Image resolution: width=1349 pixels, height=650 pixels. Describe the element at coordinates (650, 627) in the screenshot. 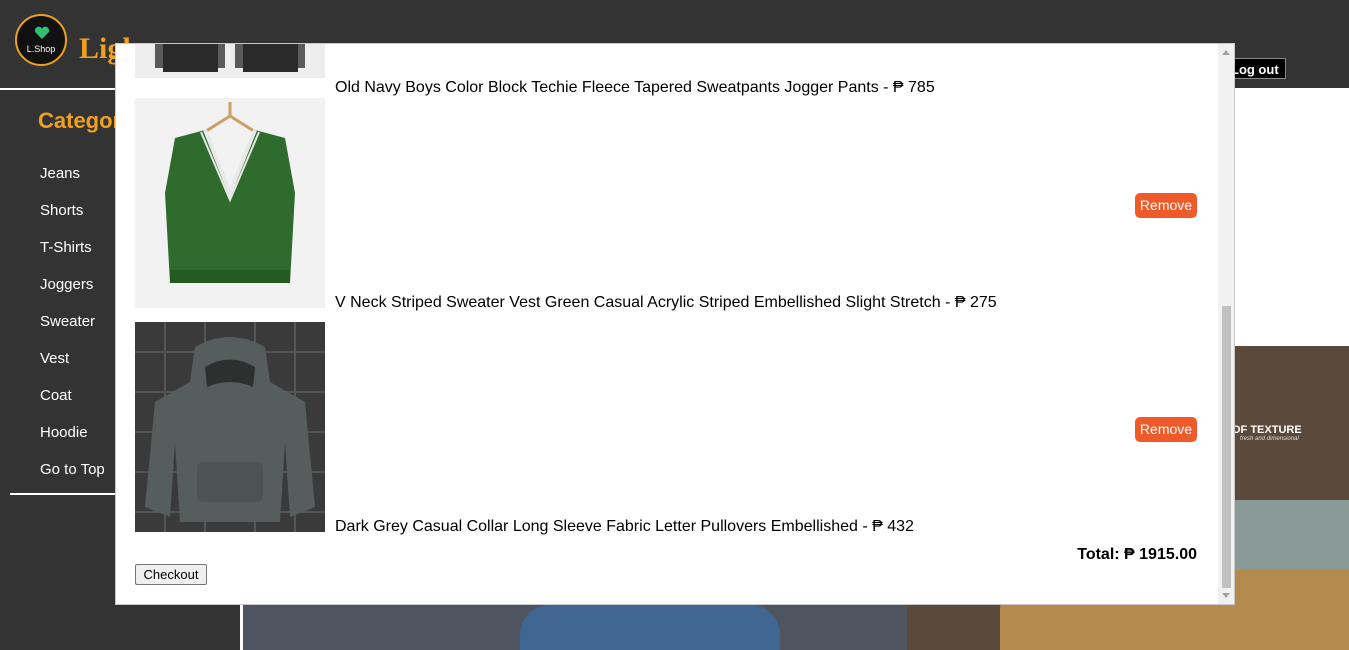

I see `promo-denim-image` at that location.